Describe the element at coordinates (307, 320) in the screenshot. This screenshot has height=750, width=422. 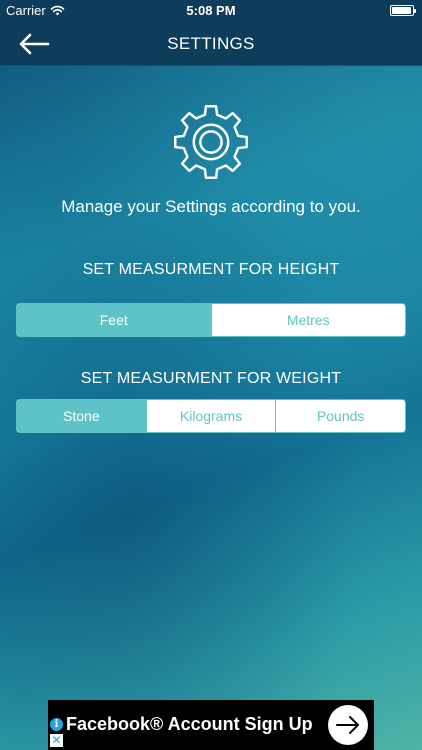
I see `height-option-metres: Metres` at that location.